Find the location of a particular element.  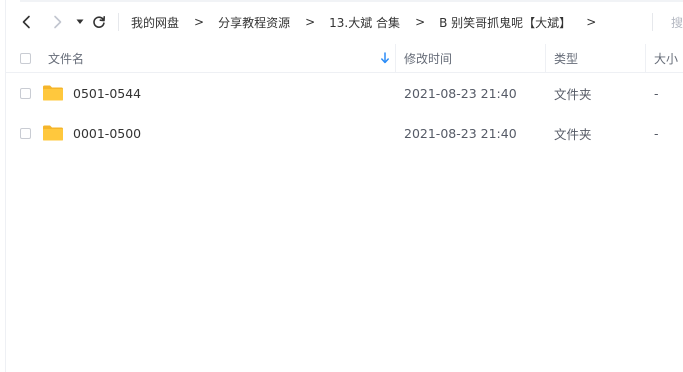

file-name: 0001-0500 is located at coordinates (107, 133).